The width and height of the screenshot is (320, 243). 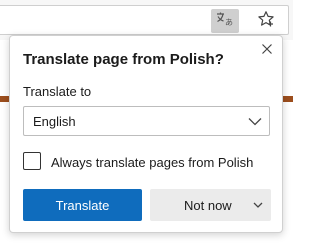 I want to click on always-translate-label: Always translate pages from Polish, so click(x=152, y=162).